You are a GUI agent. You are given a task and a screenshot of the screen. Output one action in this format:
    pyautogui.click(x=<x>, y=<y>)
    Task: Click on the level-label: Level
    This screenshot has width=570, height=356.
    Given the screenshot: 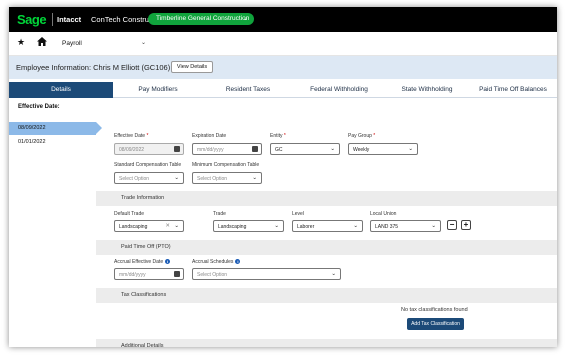 What is the action you would take?
    pyautogui.click(x=298, y=214)
    